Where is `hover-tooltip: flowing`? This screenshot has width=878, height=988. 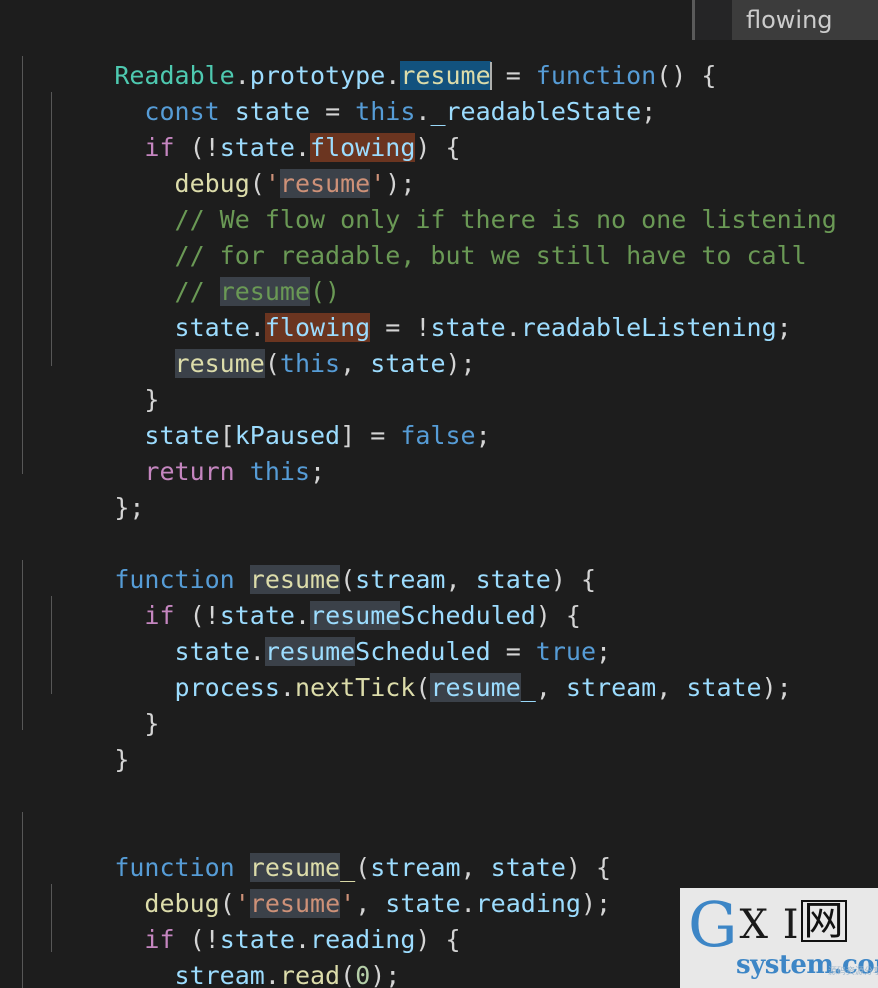 hover-tooltip: flowing is located at coordinates (785, 20).